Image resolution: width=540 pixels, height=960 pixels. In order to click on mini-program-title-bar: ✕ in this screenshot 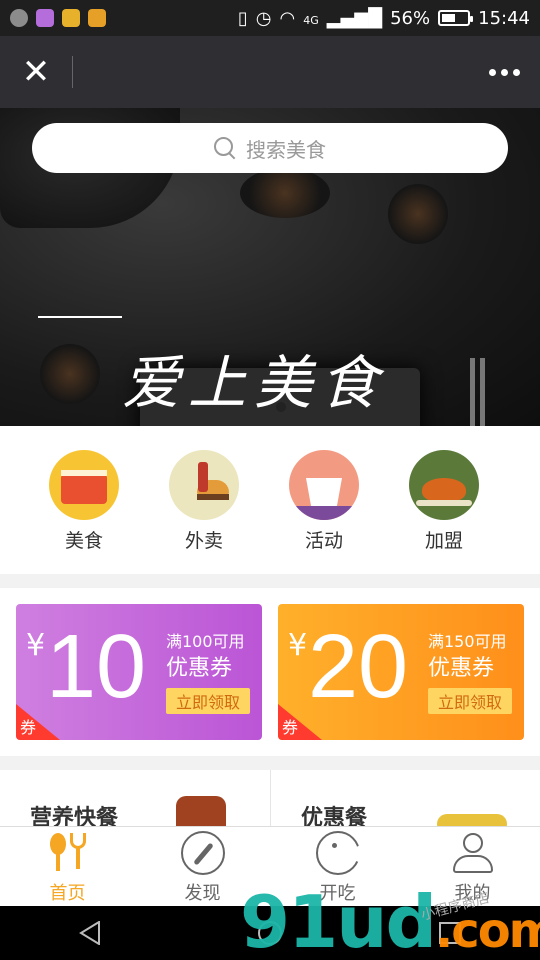, I will do `click(270, 72)`.